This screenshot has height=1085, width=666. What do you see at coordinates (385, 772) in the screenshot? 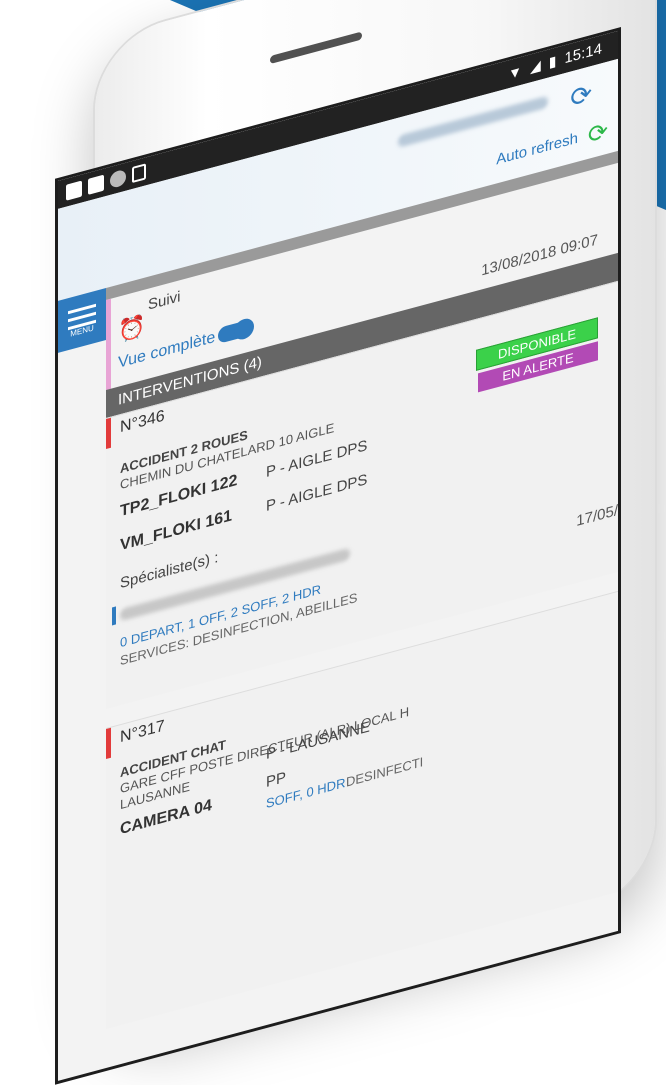
I see `services-list: DESINFECTI` at bounding box center [385, 772].